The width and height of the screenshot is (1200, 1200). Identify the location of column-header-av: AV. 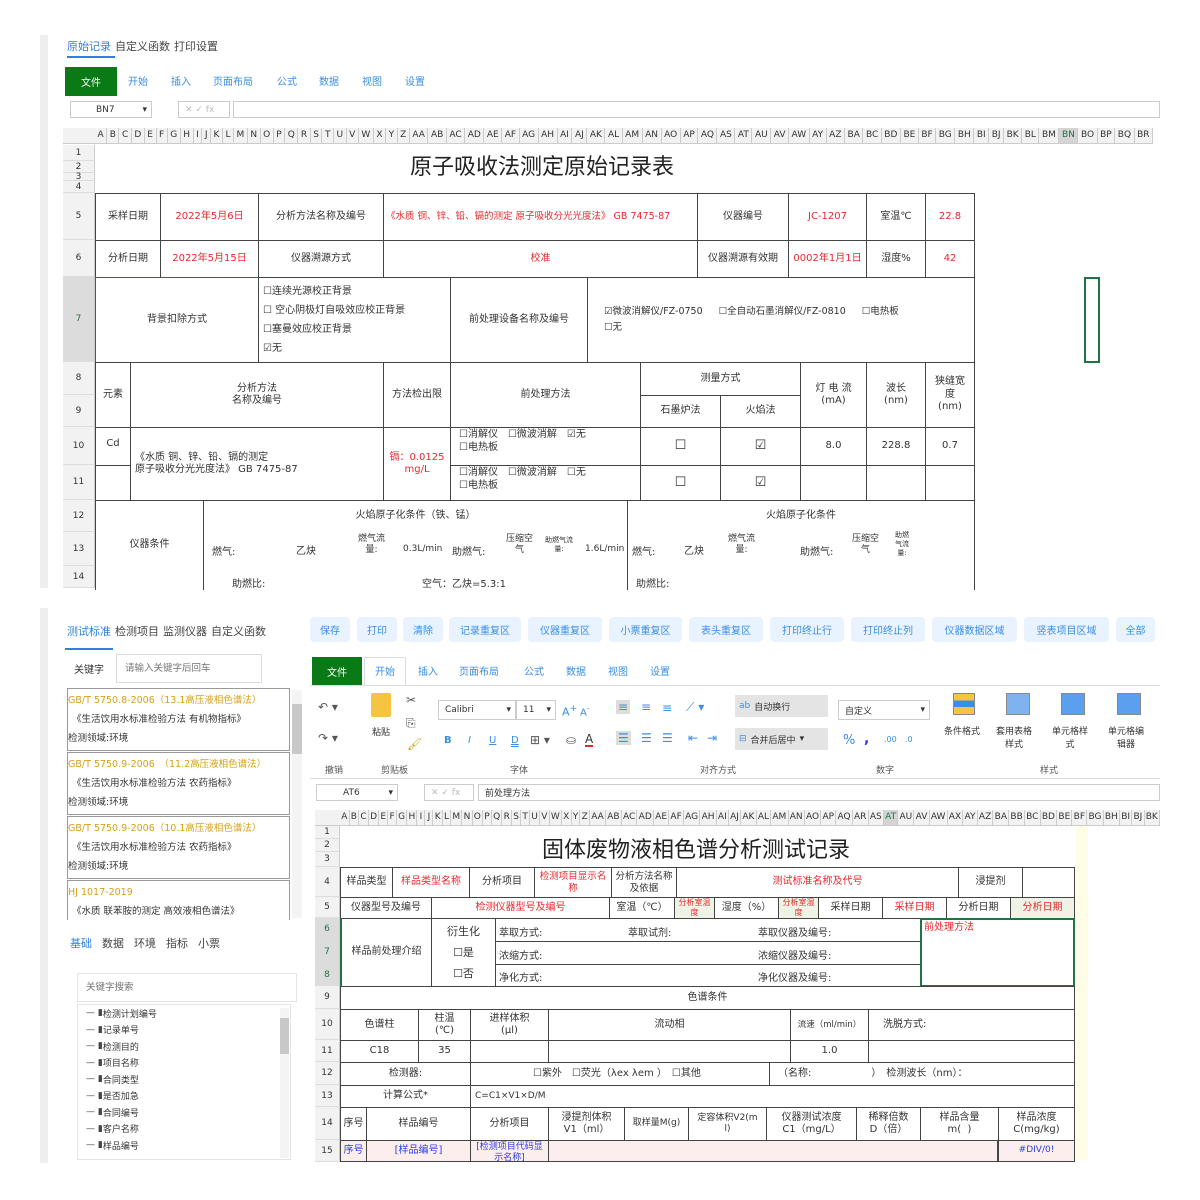
(922, 817).